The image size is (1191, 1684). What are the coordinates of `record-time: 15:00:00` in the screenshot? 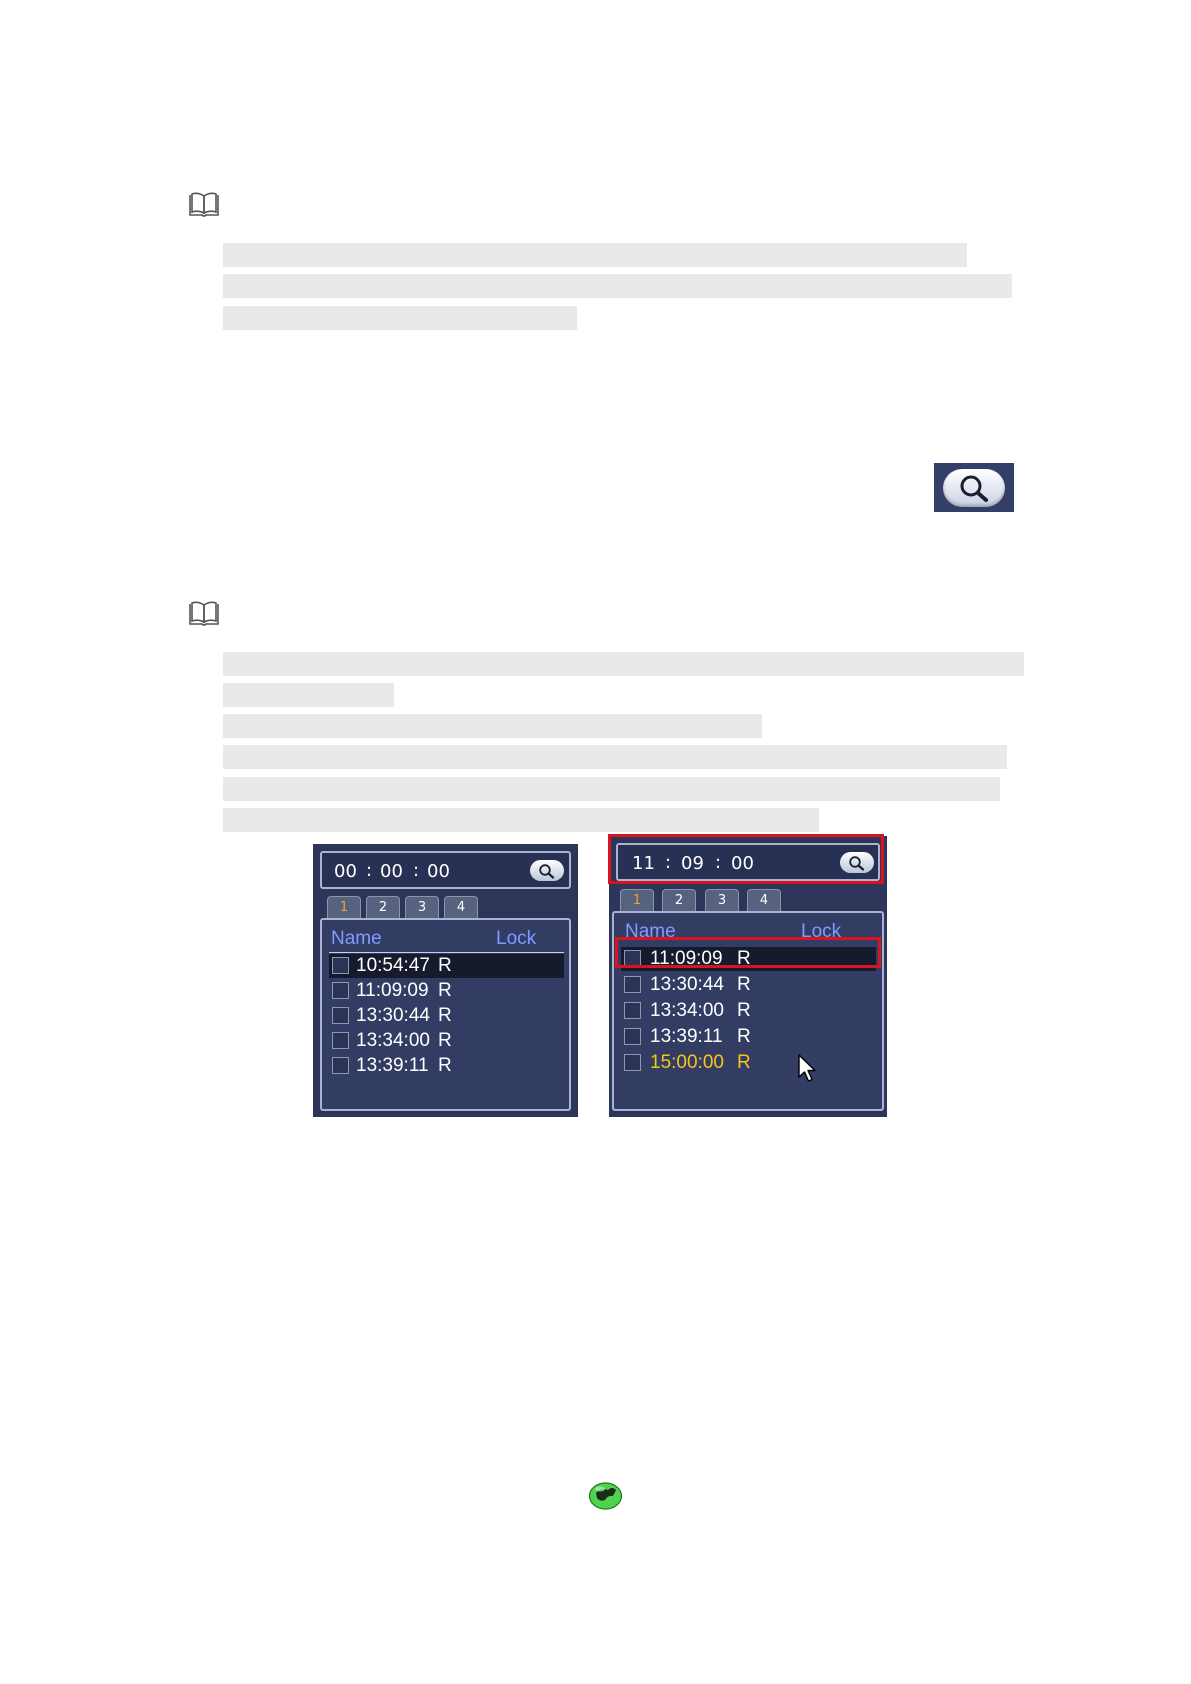 It's located at (687, 1062).